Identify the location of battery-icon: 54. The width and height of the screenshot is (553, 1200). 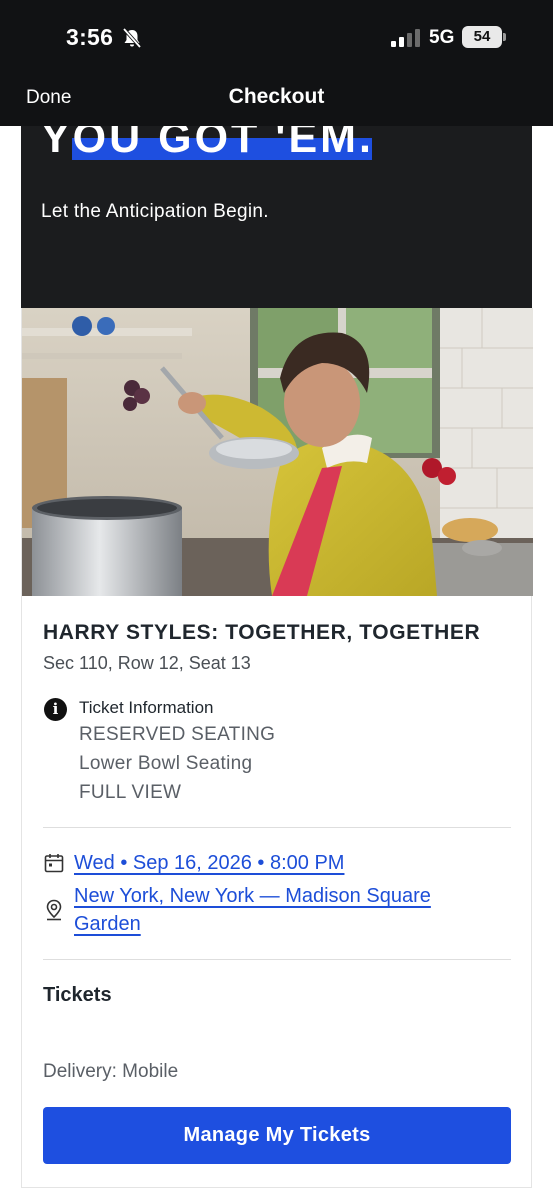
(484, 37).